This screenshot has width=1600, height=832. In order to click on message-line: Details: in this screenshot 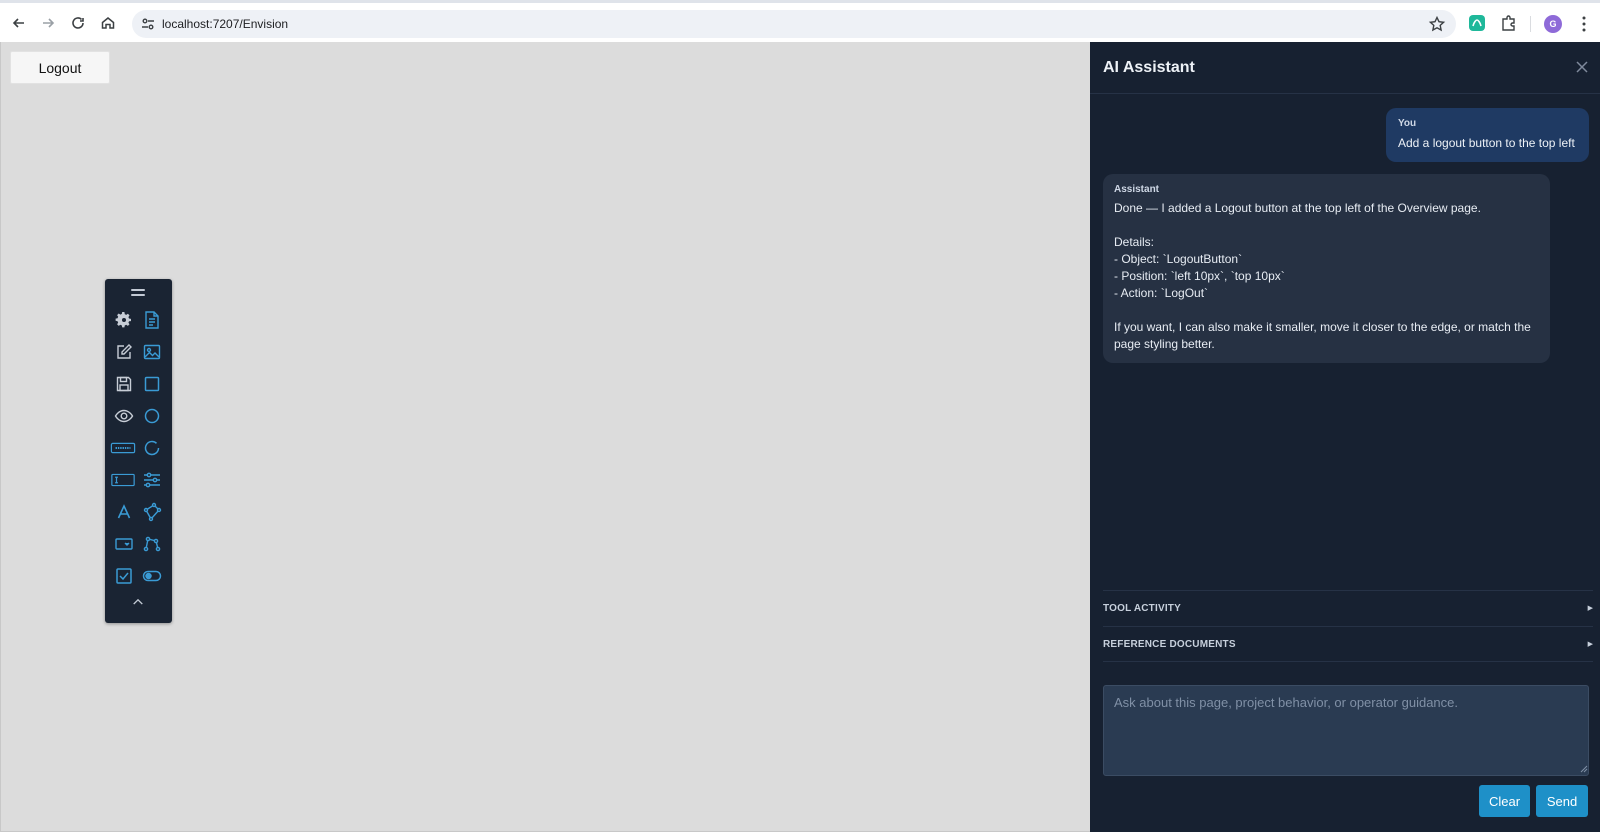, I will do `click(1134, 242)`.